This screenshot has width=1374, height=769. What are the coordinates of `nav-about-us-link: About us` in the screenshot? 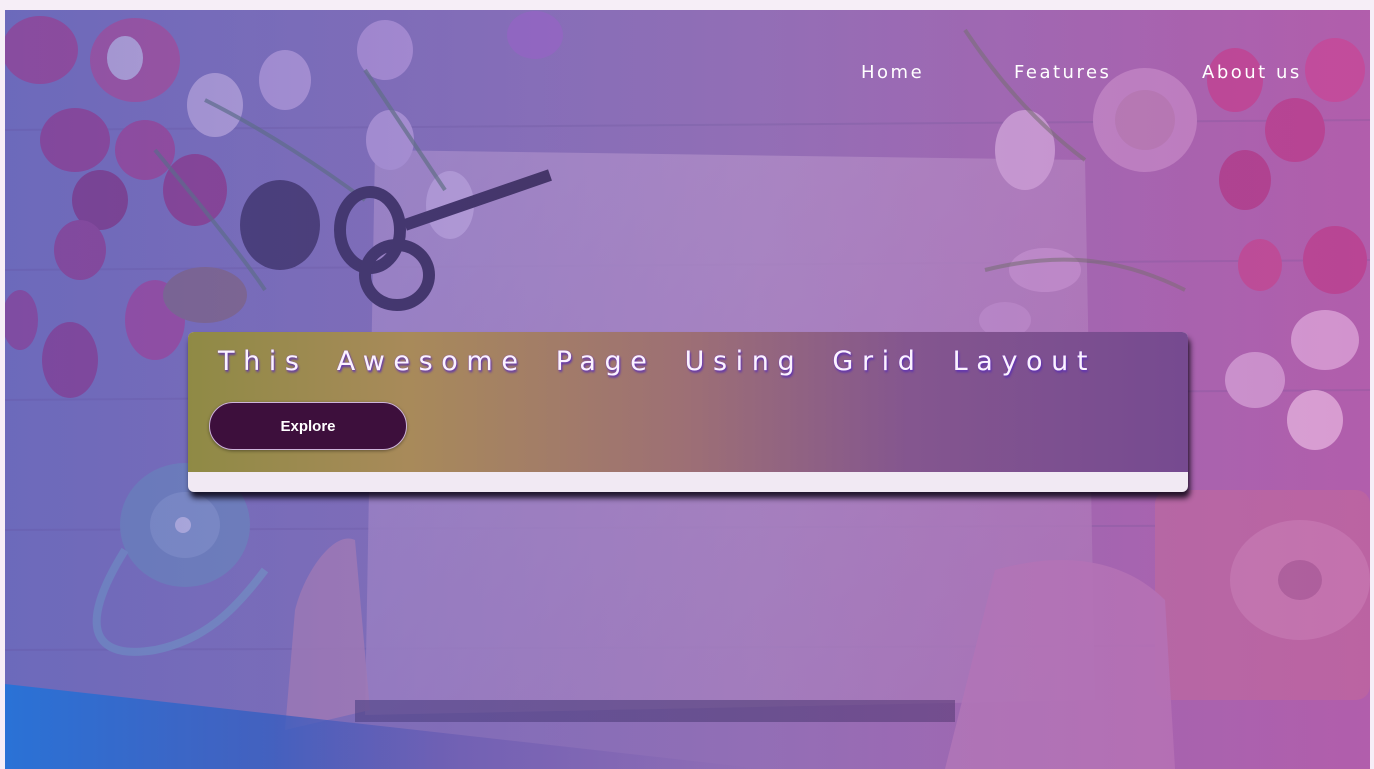 It's located at (1252, 72).